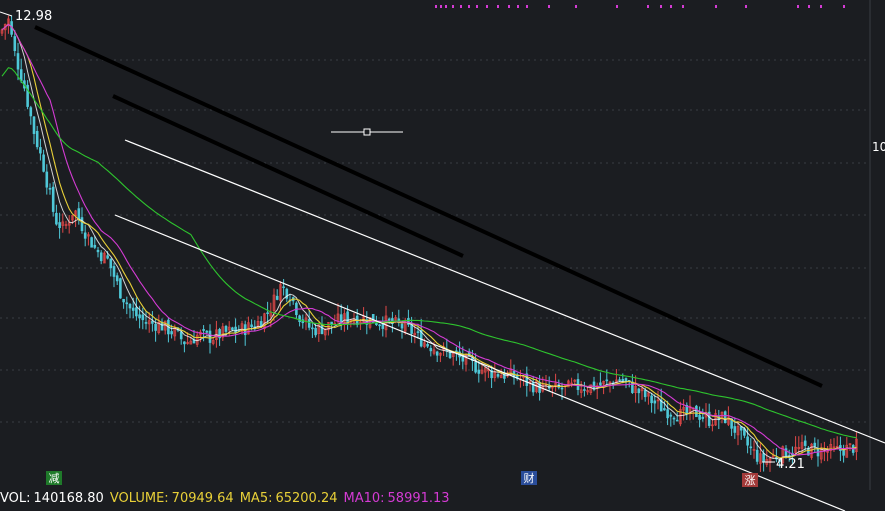 Image resolution: width=885 pixels, height=511 pixels. Describe the element at coordinates (68, 498) in the screenshot. I see `vol-value: 140168.80` at that location.